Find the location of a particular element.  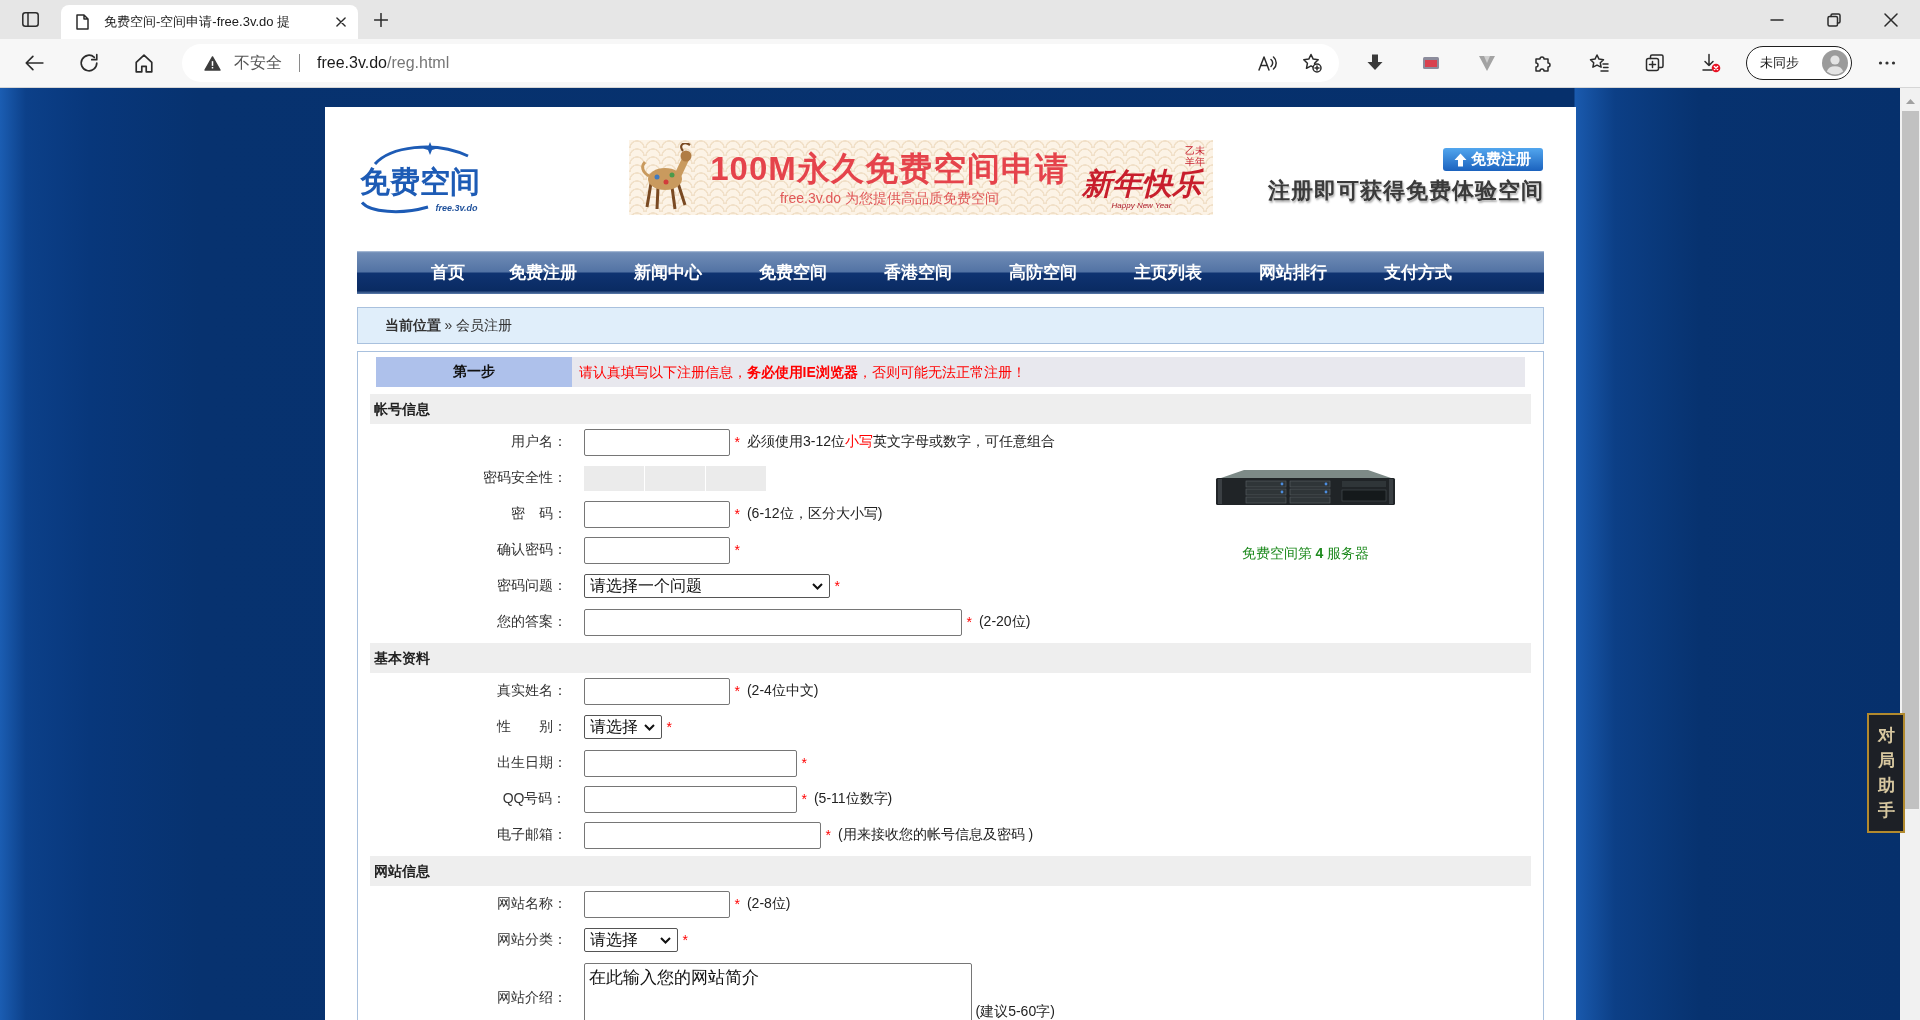

back-icon is located at coordinates (34, 63).